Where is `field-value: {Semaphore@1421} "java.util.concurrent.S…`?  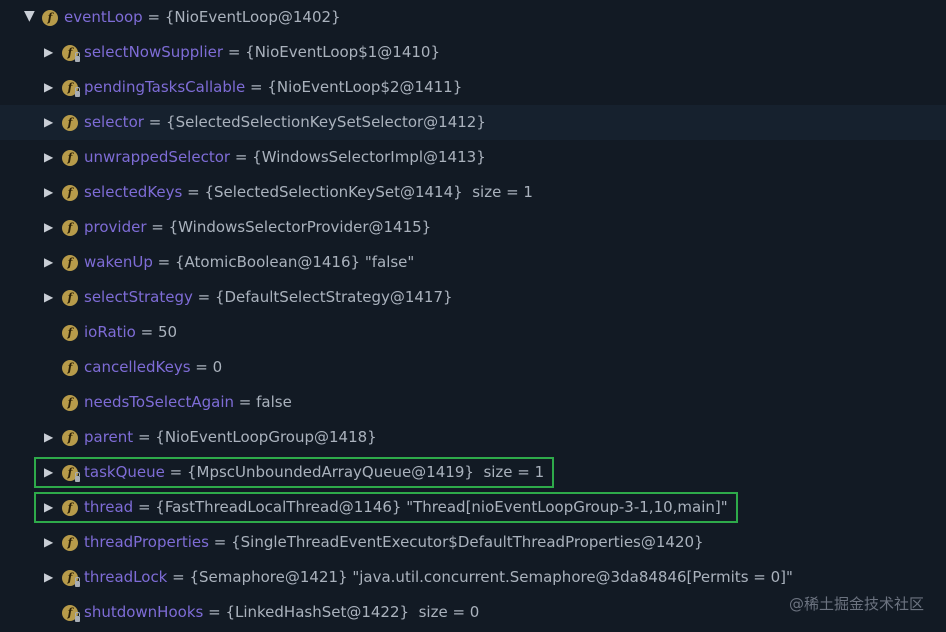
field-value: {Semaphore@1421} "java.util.concurrent.S… is located at coordinates (491, 577).